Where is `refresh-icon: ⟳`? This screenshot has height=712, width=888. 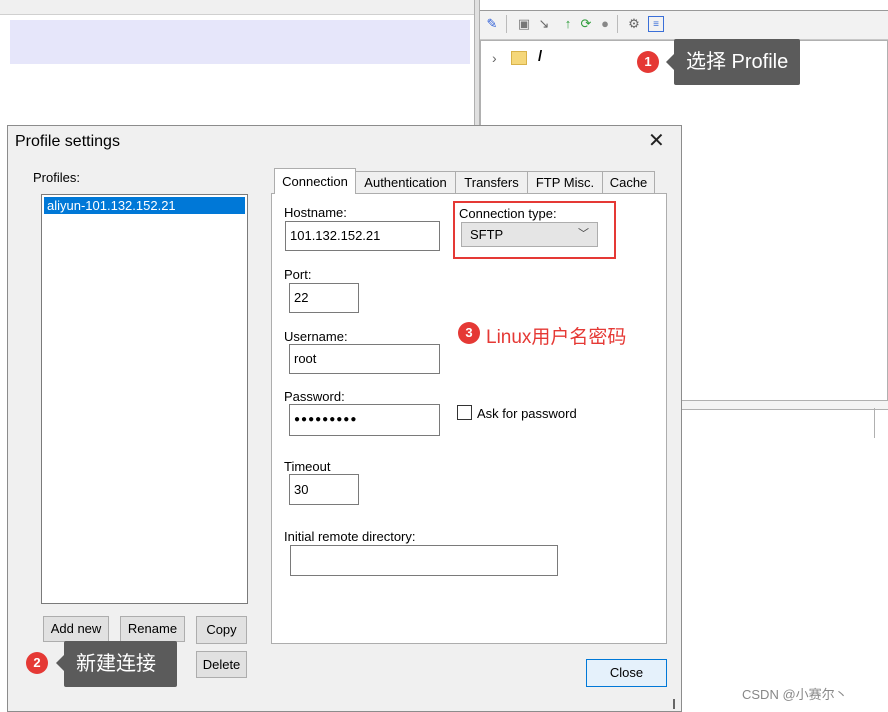 refresh-icon: ⟳ is located at coordinates (586, 24).